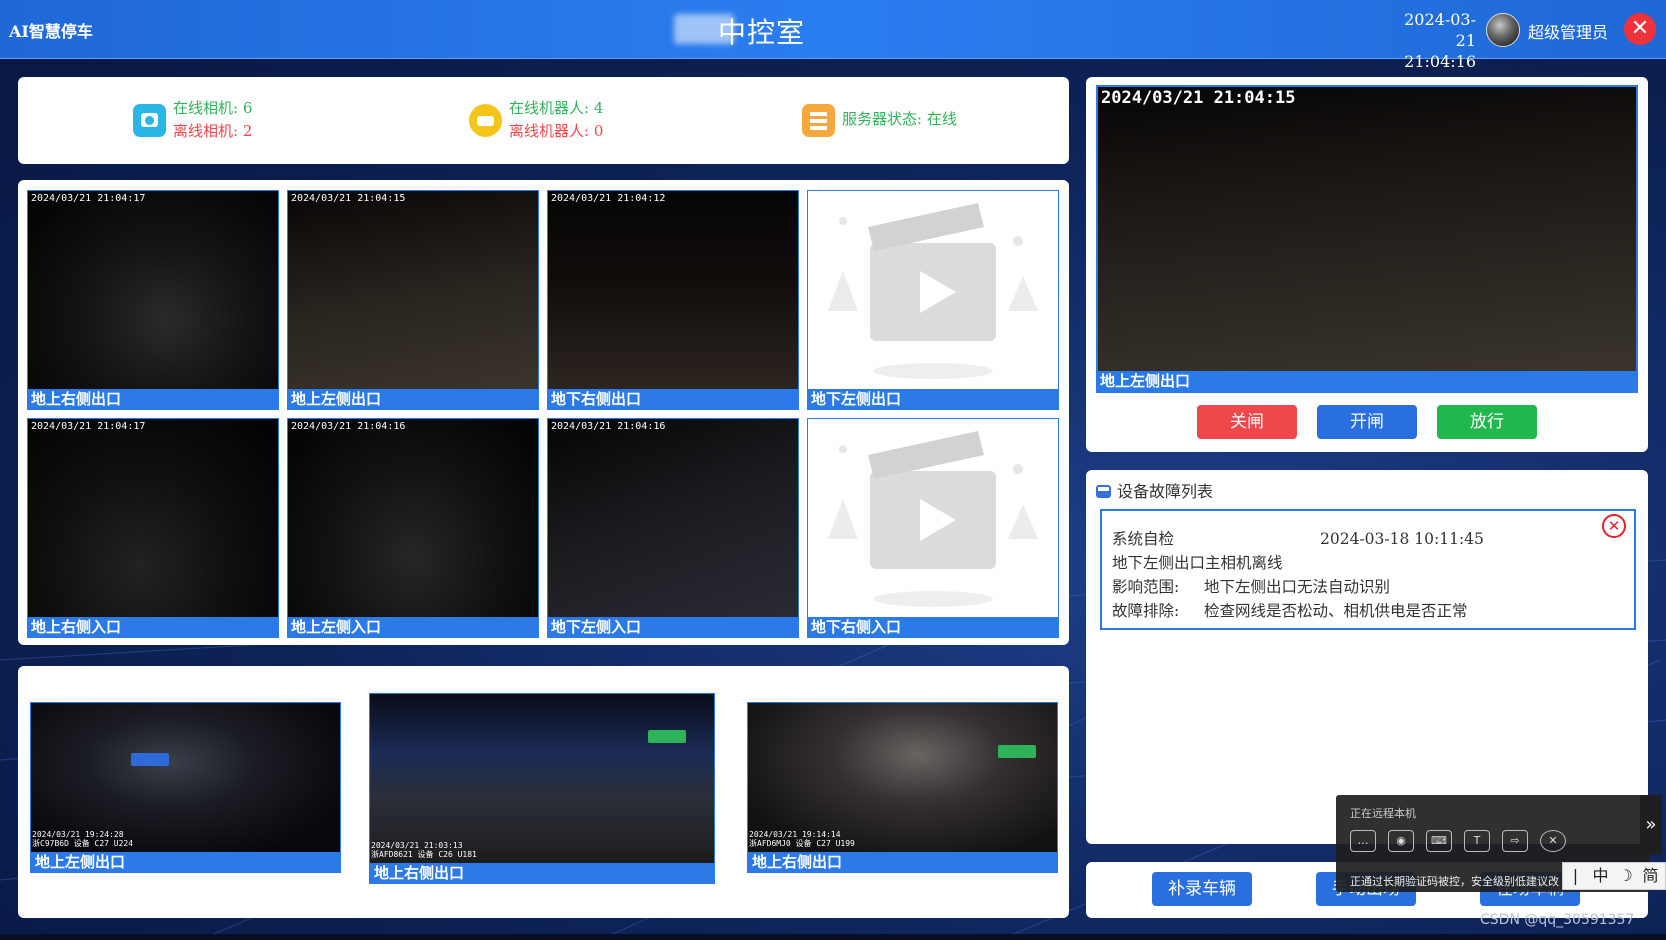  I want to click on open-gate-button: 开闸, so click(1367, 422).